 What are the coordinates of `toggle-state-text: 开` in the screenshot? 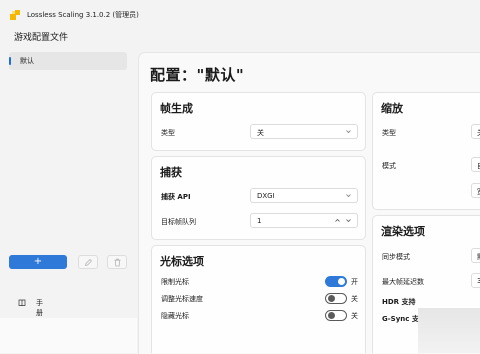 It's located at (354, 282).